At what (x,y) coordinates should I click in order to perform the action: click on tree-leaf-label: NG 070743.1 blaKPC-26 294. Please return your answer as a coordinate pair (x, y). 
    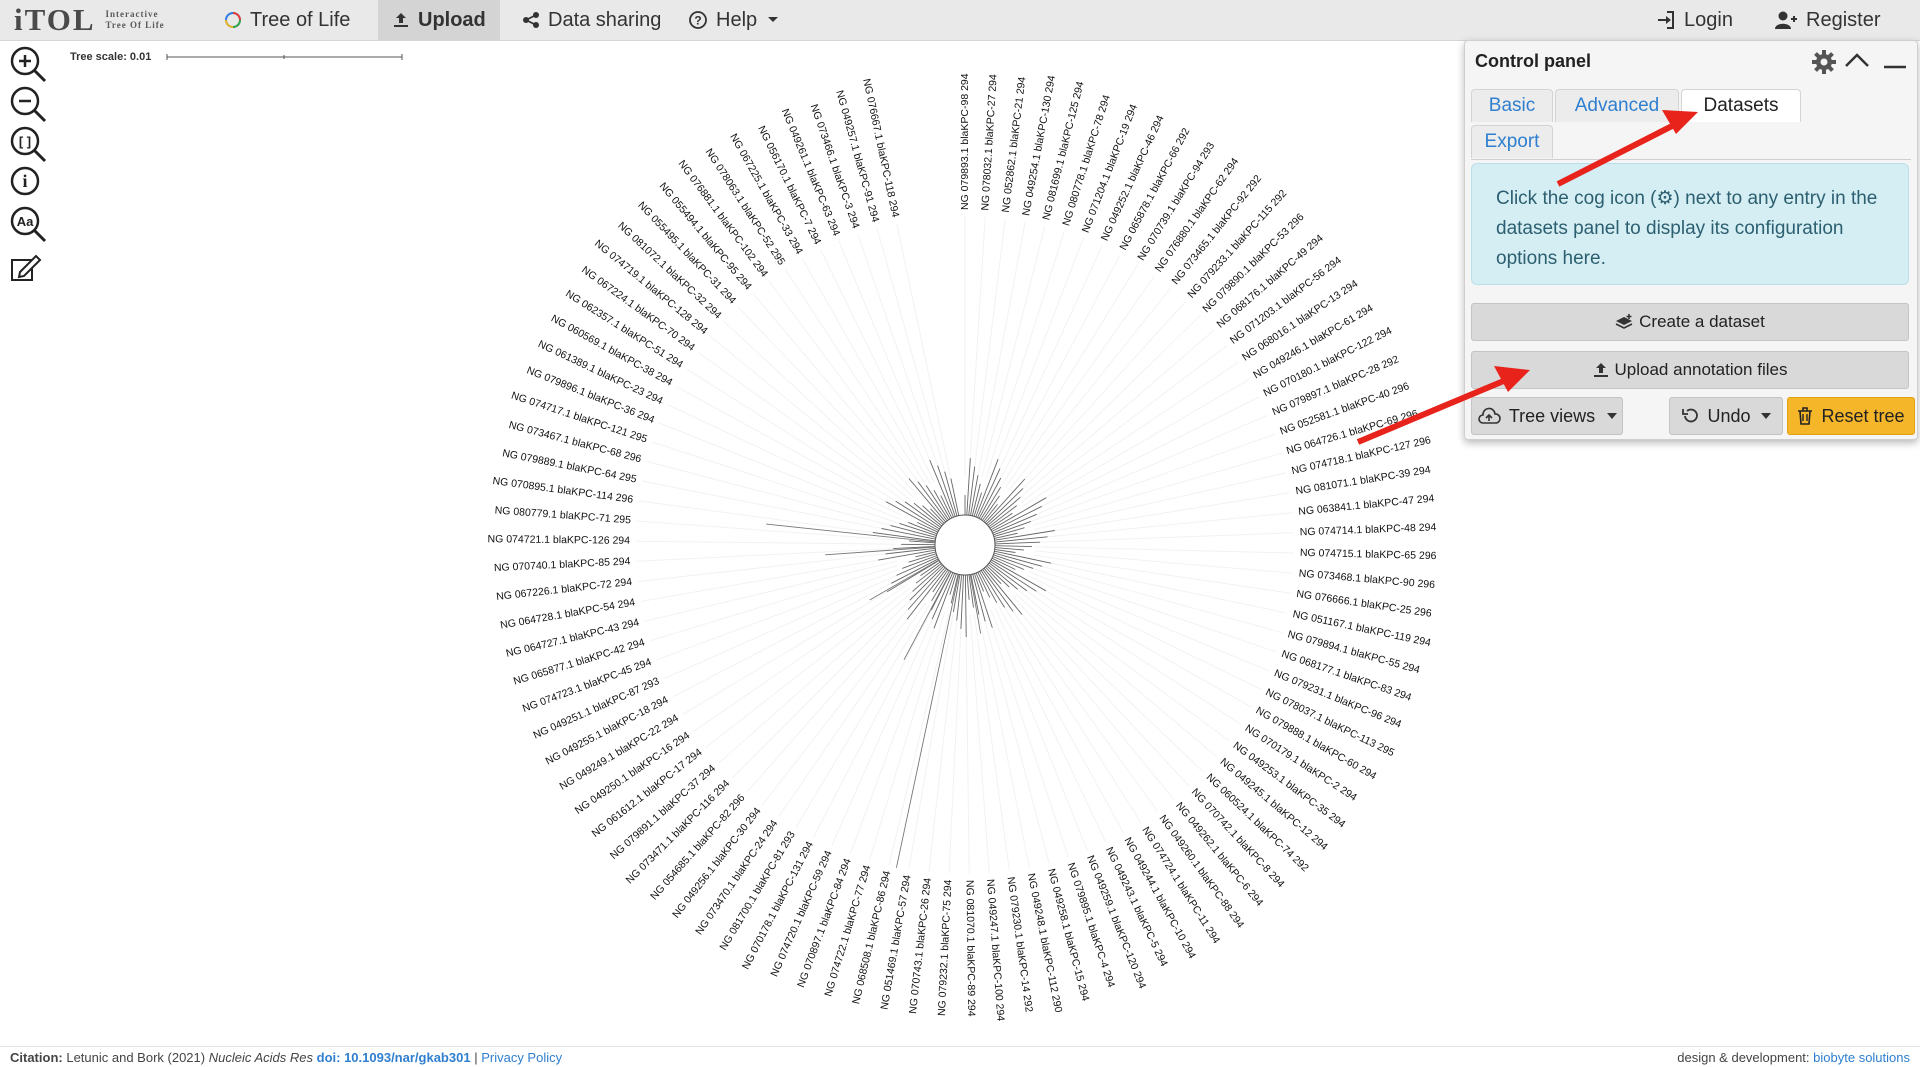
    Looking at the image, I should click on (920, 945).